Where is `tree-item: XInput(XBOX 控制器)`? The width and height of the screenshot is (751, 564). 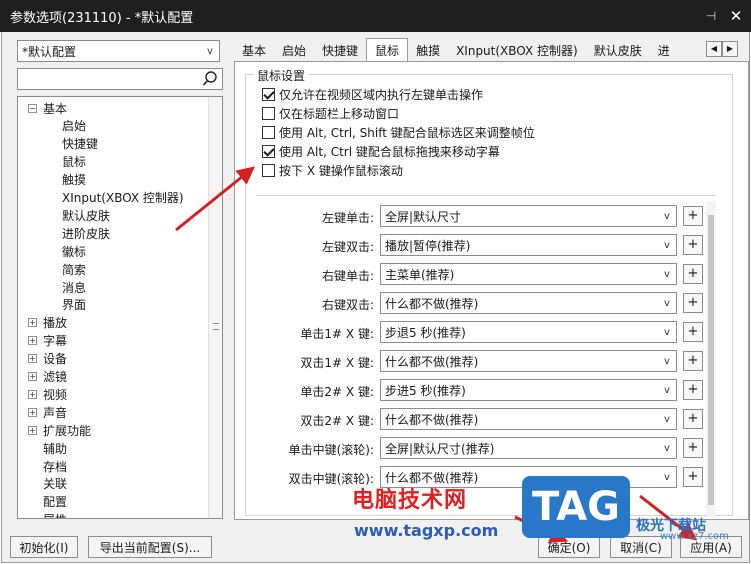 tree-item: XInput(XBOX 控制器) is located at coordinates (123, 198).